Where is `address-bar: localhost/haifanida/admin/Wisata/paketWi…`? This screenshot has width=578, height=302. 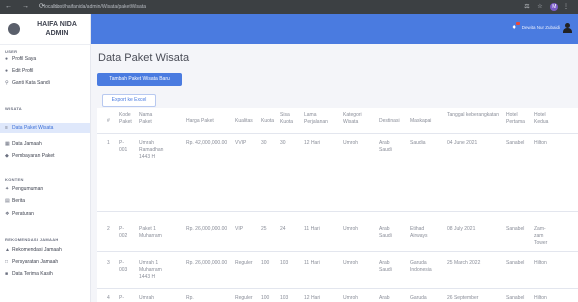
address-bar: localhost/haifanida/admin/Wisata/paketWi… is located at coordinates (279, 7).